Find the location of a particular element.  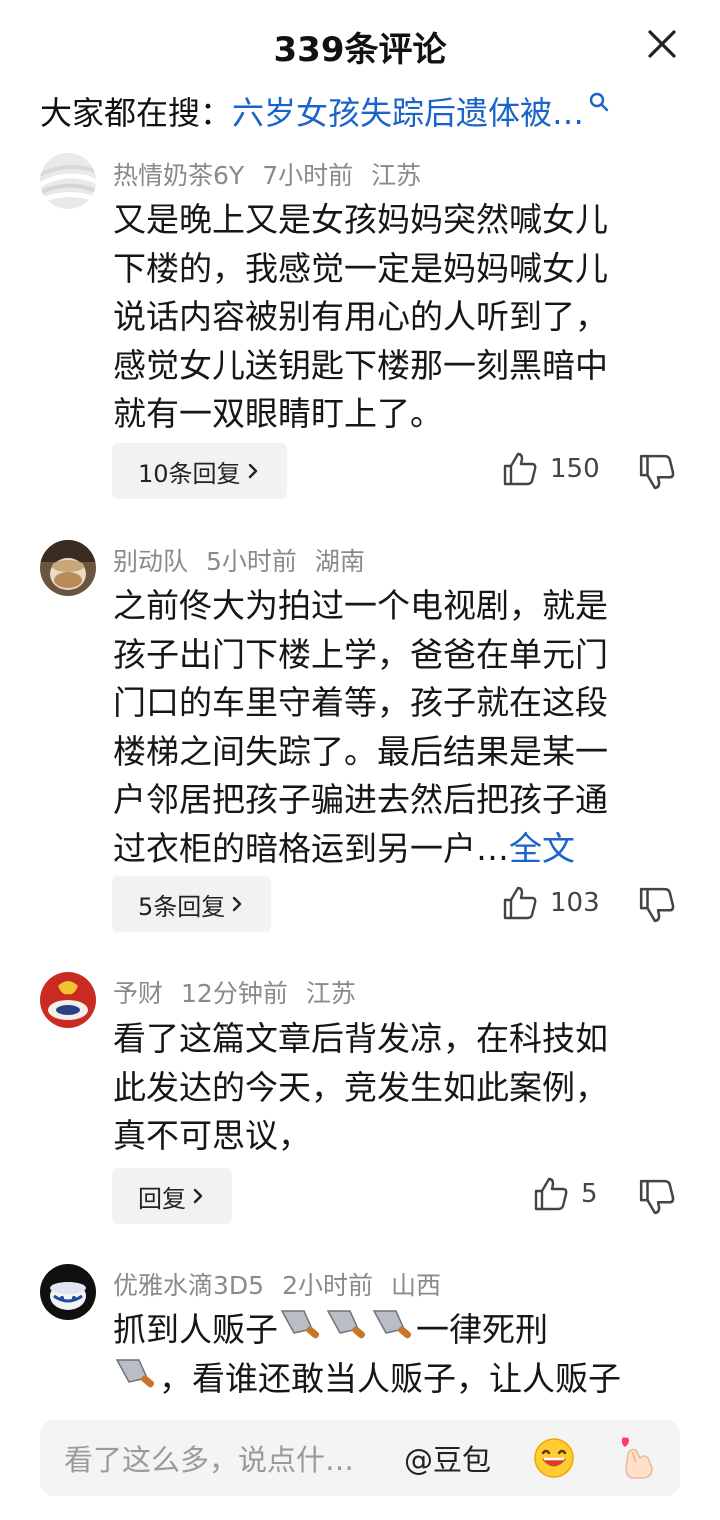

view-replies-button: 10条回复 is located at coordinates (199, 471).